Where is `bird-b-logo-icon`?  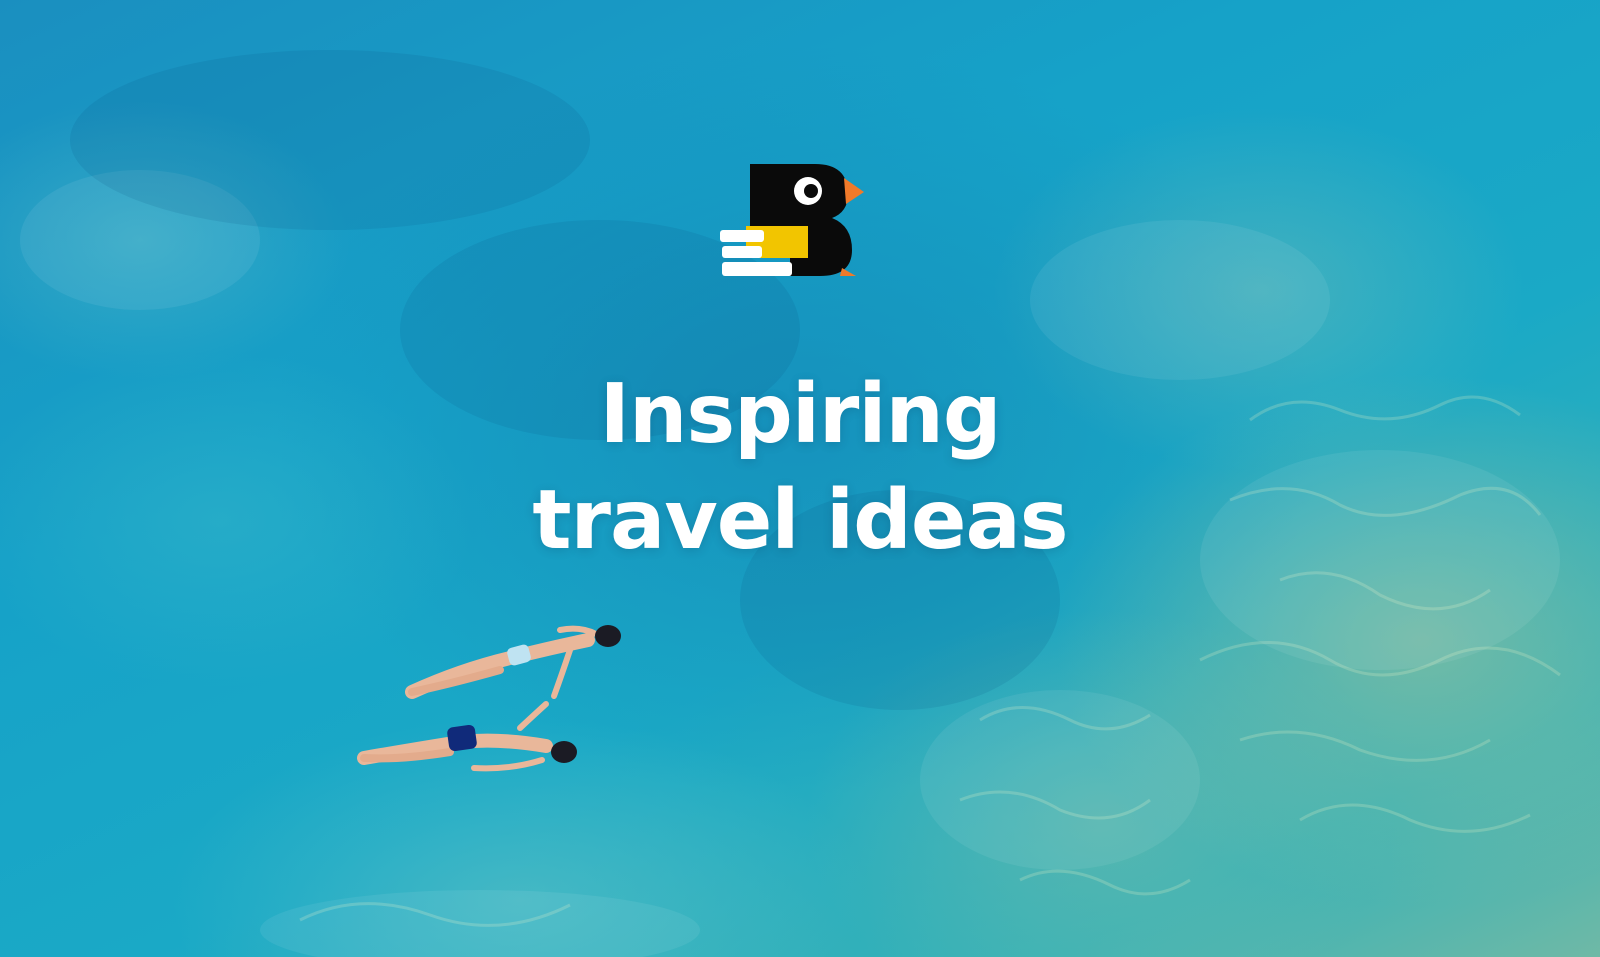
bird-b-logo-icon is located at coordinates (800, 224).